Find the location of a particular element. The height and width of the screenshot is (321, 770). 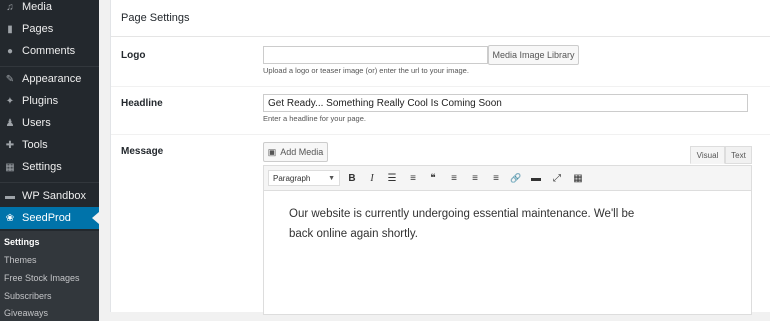

sidebar-item-users: ♟ Users is located at coordinates (49, 123).